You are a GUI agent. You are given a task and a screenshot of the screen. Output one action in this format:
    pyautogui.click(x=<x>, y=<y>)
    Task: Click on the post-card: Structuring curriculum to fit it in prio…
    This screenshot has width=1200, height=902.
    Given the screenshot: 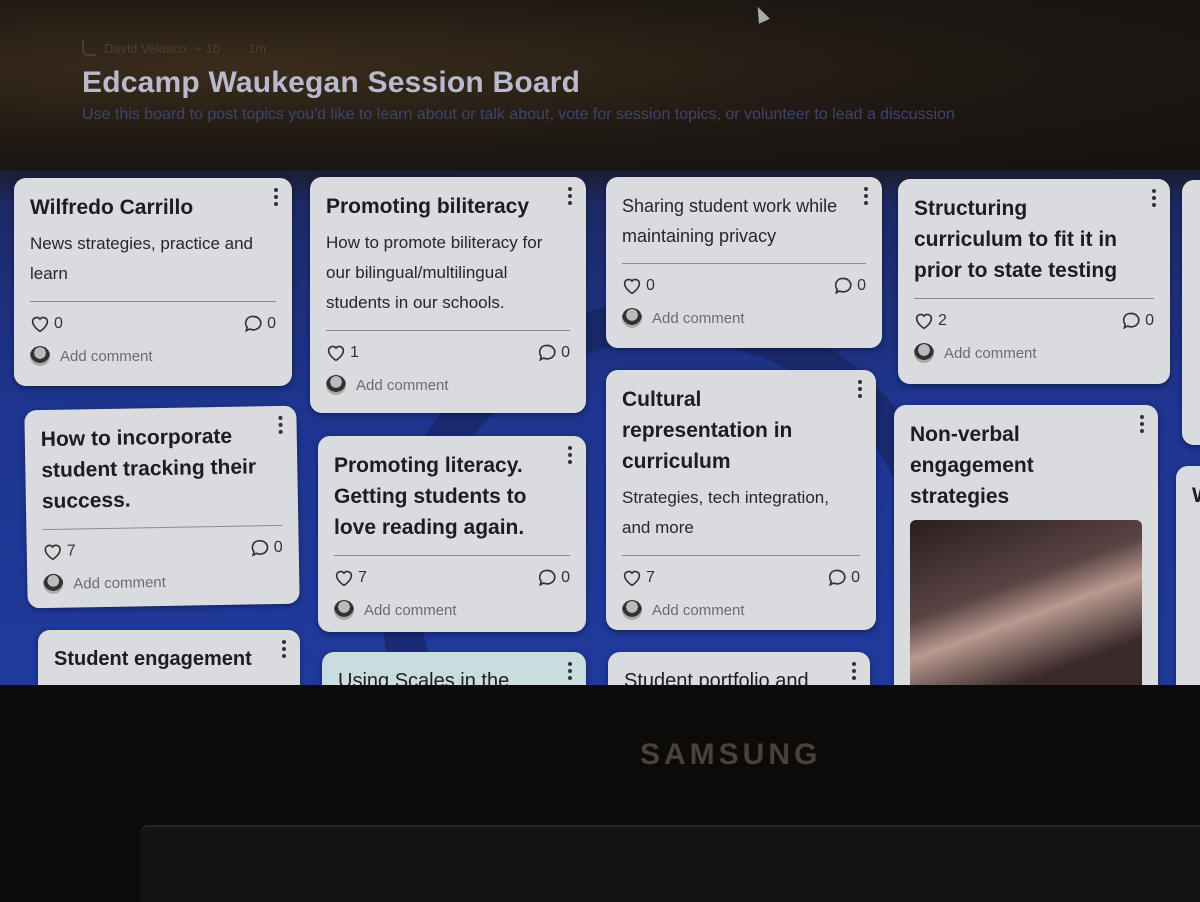 What is the action you would take?
    pyautogui.click(x=1034, y=281)
    